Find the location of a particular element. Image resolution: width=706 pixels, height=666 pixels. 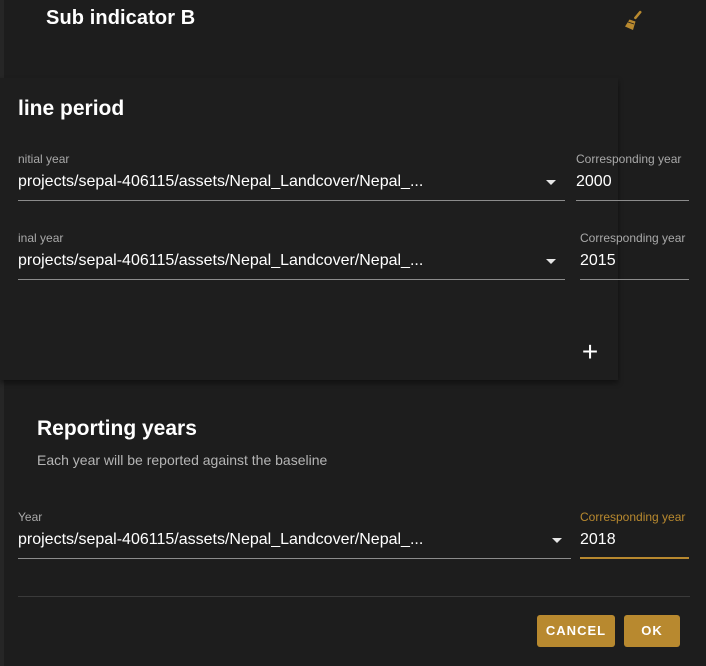

cancel-button: CANCEL is located at coordinates (576, 631).